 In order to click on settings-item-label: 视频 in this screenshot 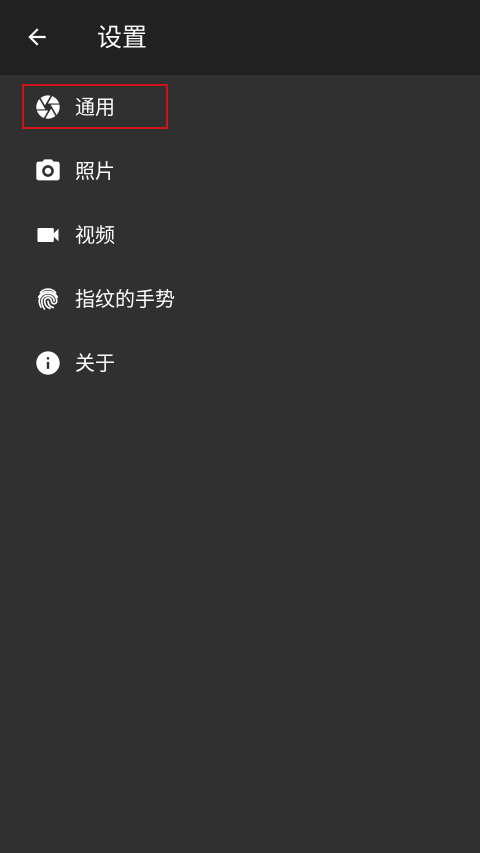, I will do `click(95, 235)`.